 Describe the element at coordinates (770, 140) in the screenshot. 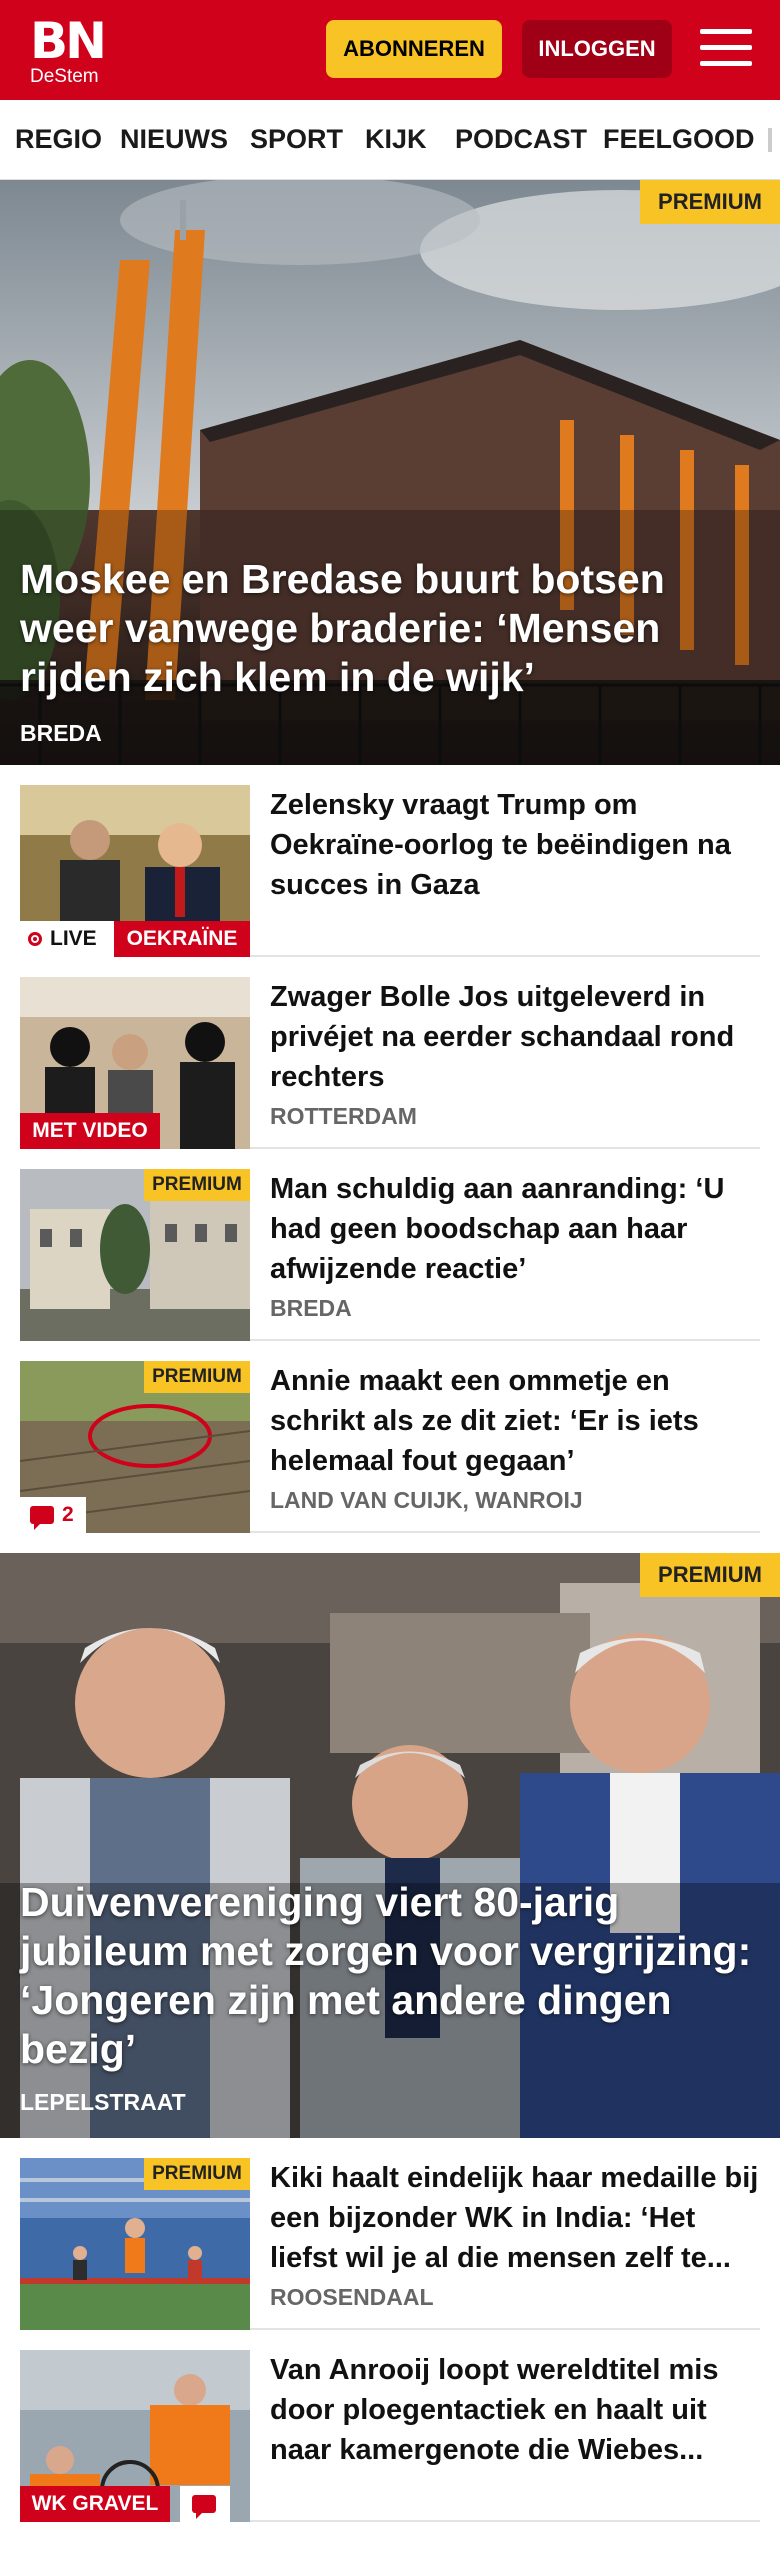

I see `nav-overflow-indicator` at that location.